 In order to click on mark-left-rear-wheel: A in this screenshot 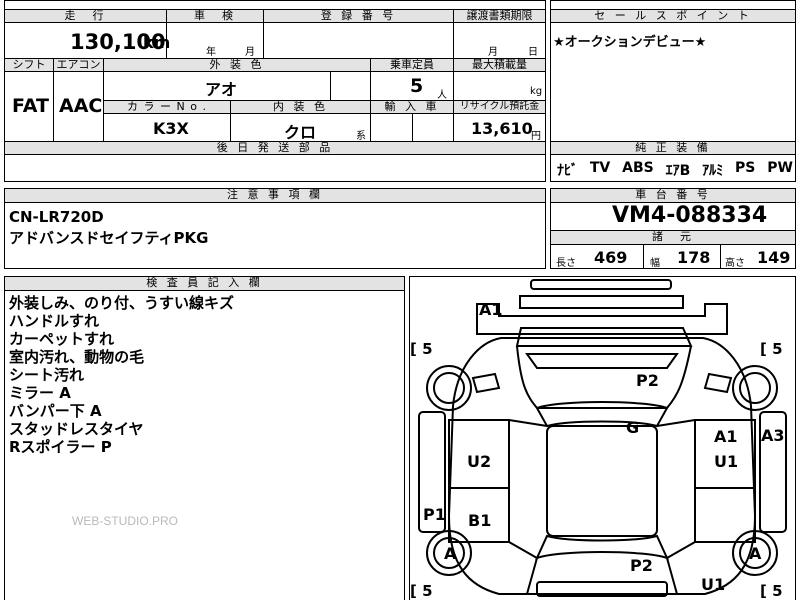, I will do `click(450, 553)`.